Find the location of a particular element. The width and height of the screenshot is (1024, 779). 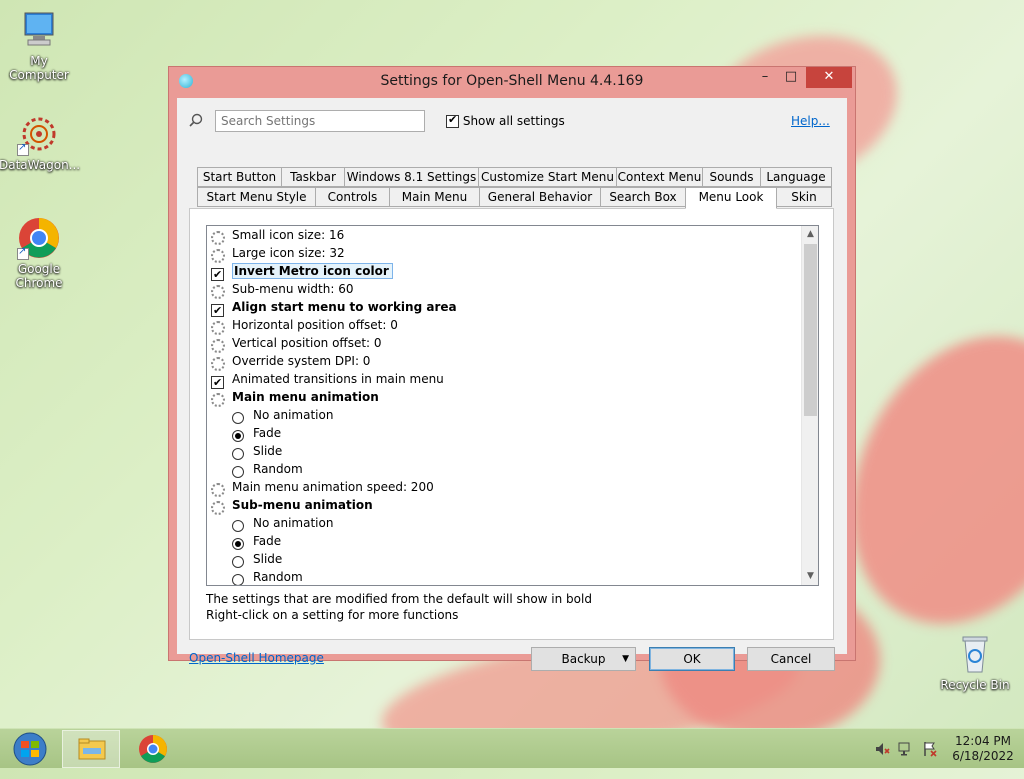

action-center-icon is located at coordinates (930, 749).